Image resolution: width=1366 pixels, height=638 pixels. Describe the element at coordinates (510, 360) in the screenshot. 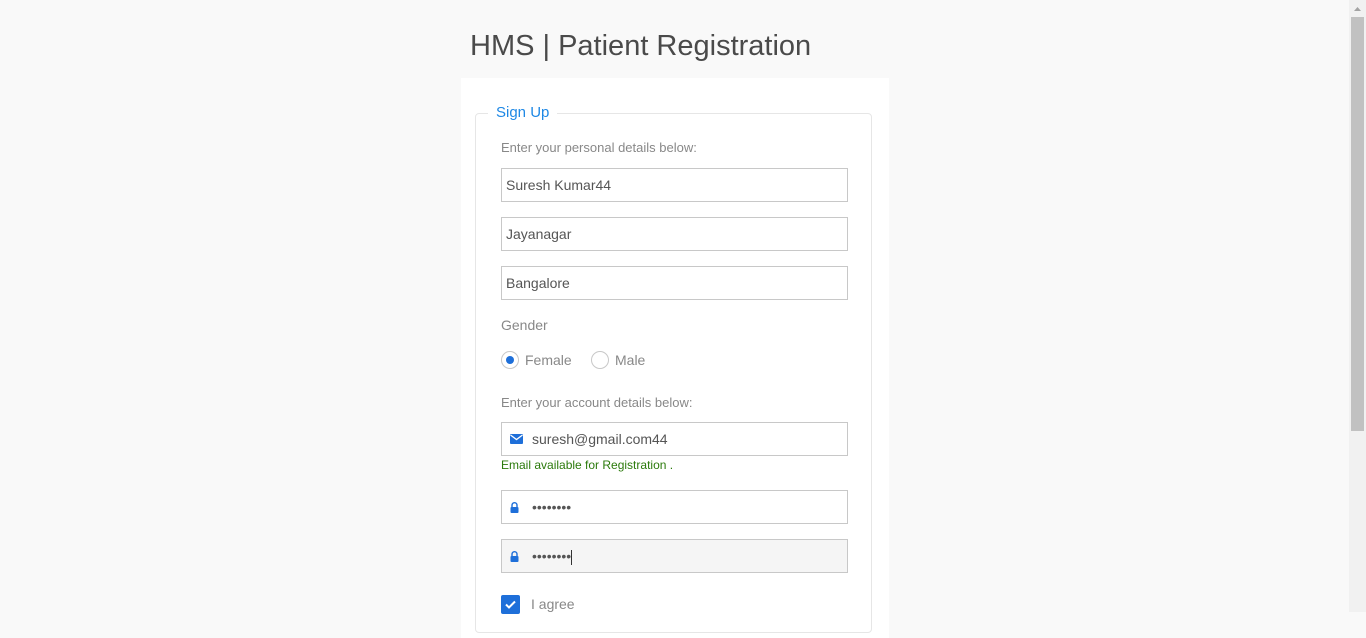

I see `female-radio` at that location.